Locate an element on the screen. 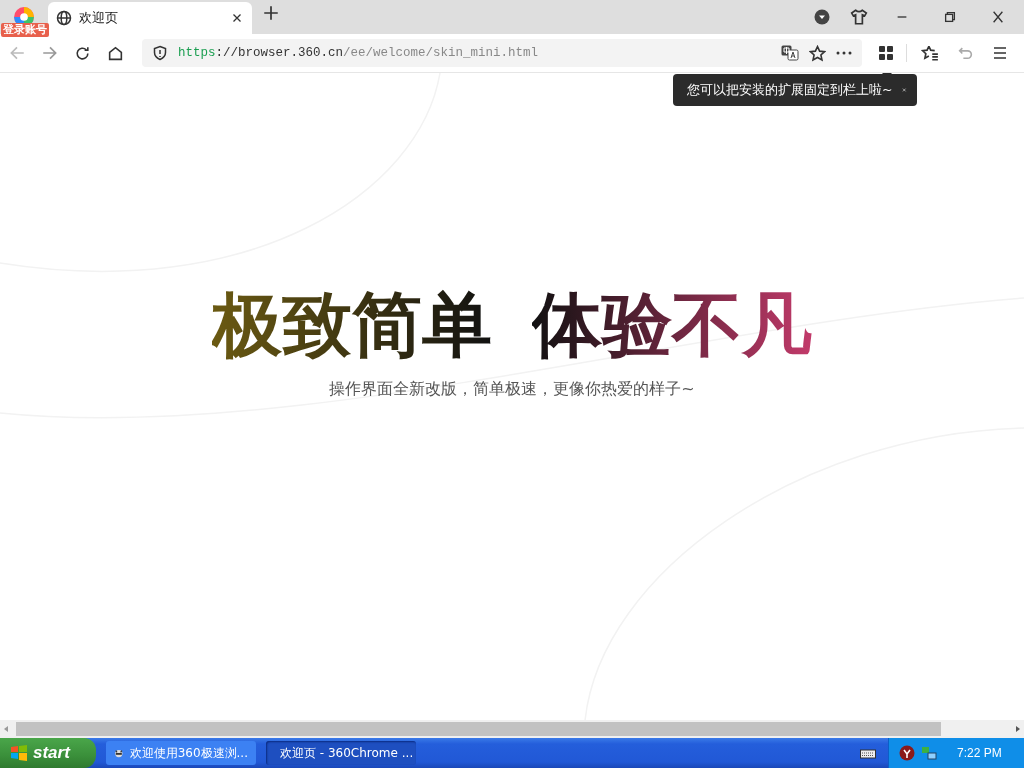  shield-icon is located at coordinates (160, 53).